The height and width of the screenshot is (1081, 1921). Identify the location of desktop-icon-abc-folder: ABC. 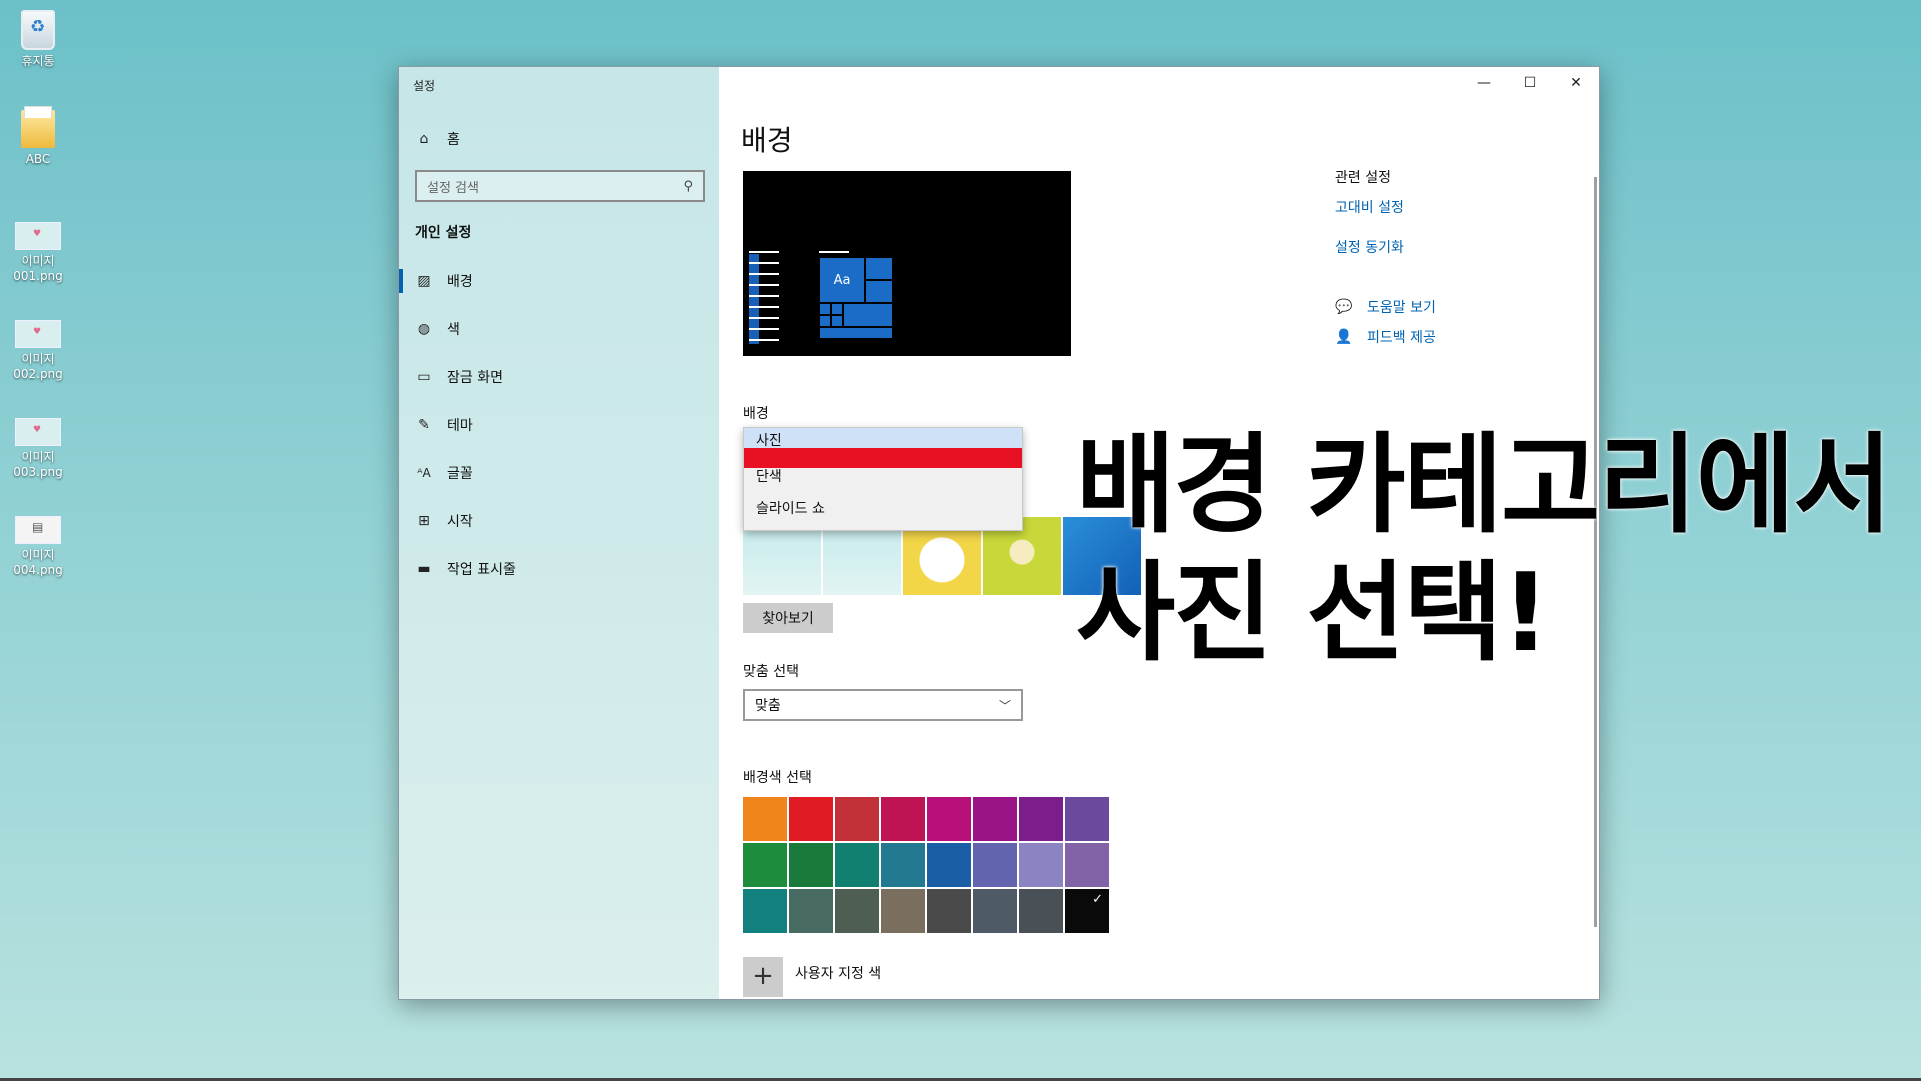
(38, 136).